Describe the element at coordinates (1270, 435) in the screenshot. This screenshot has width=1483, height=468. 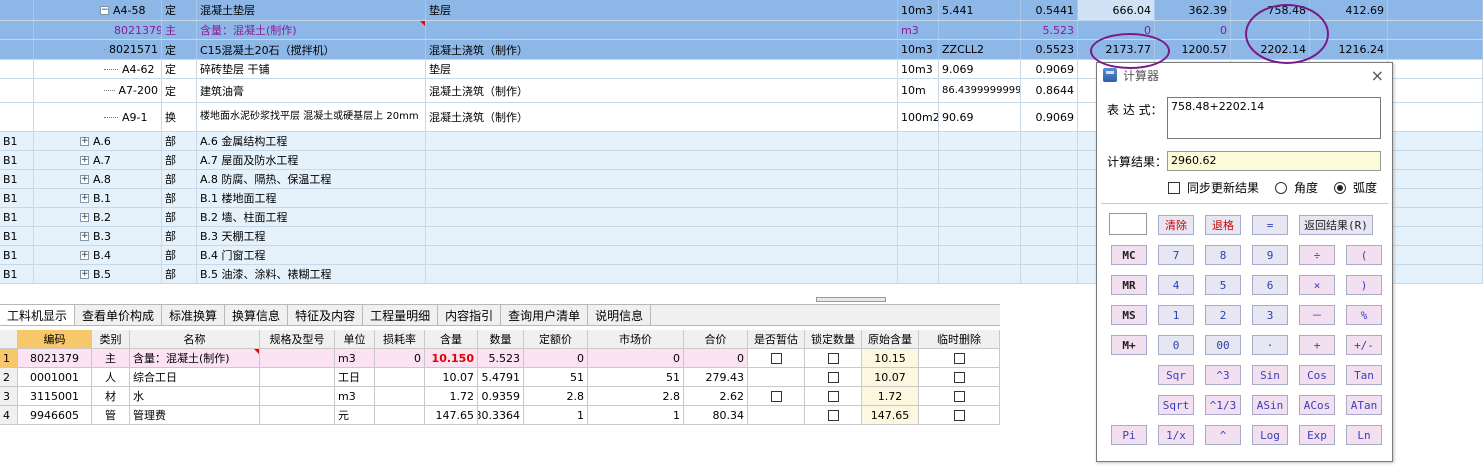
I see `calc-key-7-3: Log` at that location.